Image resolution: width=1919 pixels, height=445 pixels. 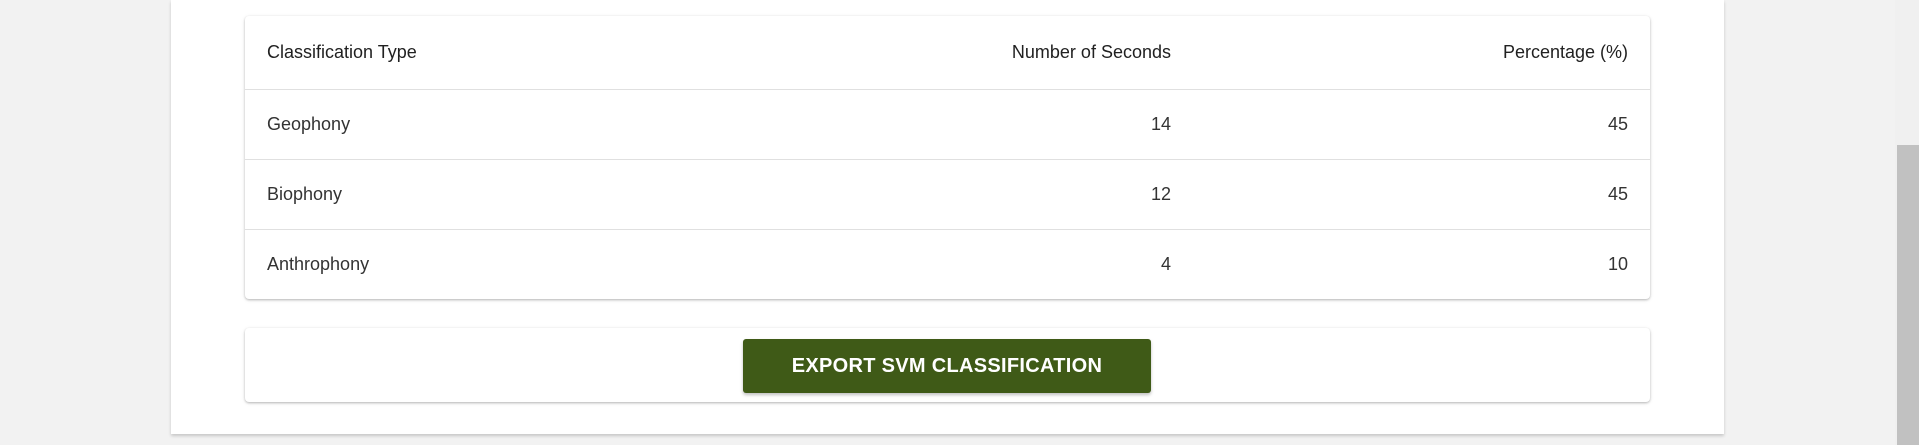 What do you see at coordinates (497, 53) in the screenshot?
I see `header-classification-type: Classification Type` at bounding box center [497, 53].